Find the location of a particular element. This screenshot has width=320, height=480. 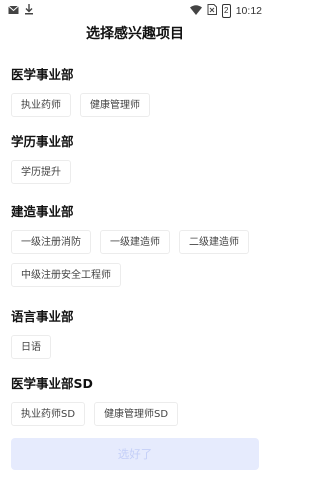

battery-icon: 2 is located at coordinates (226, 11).